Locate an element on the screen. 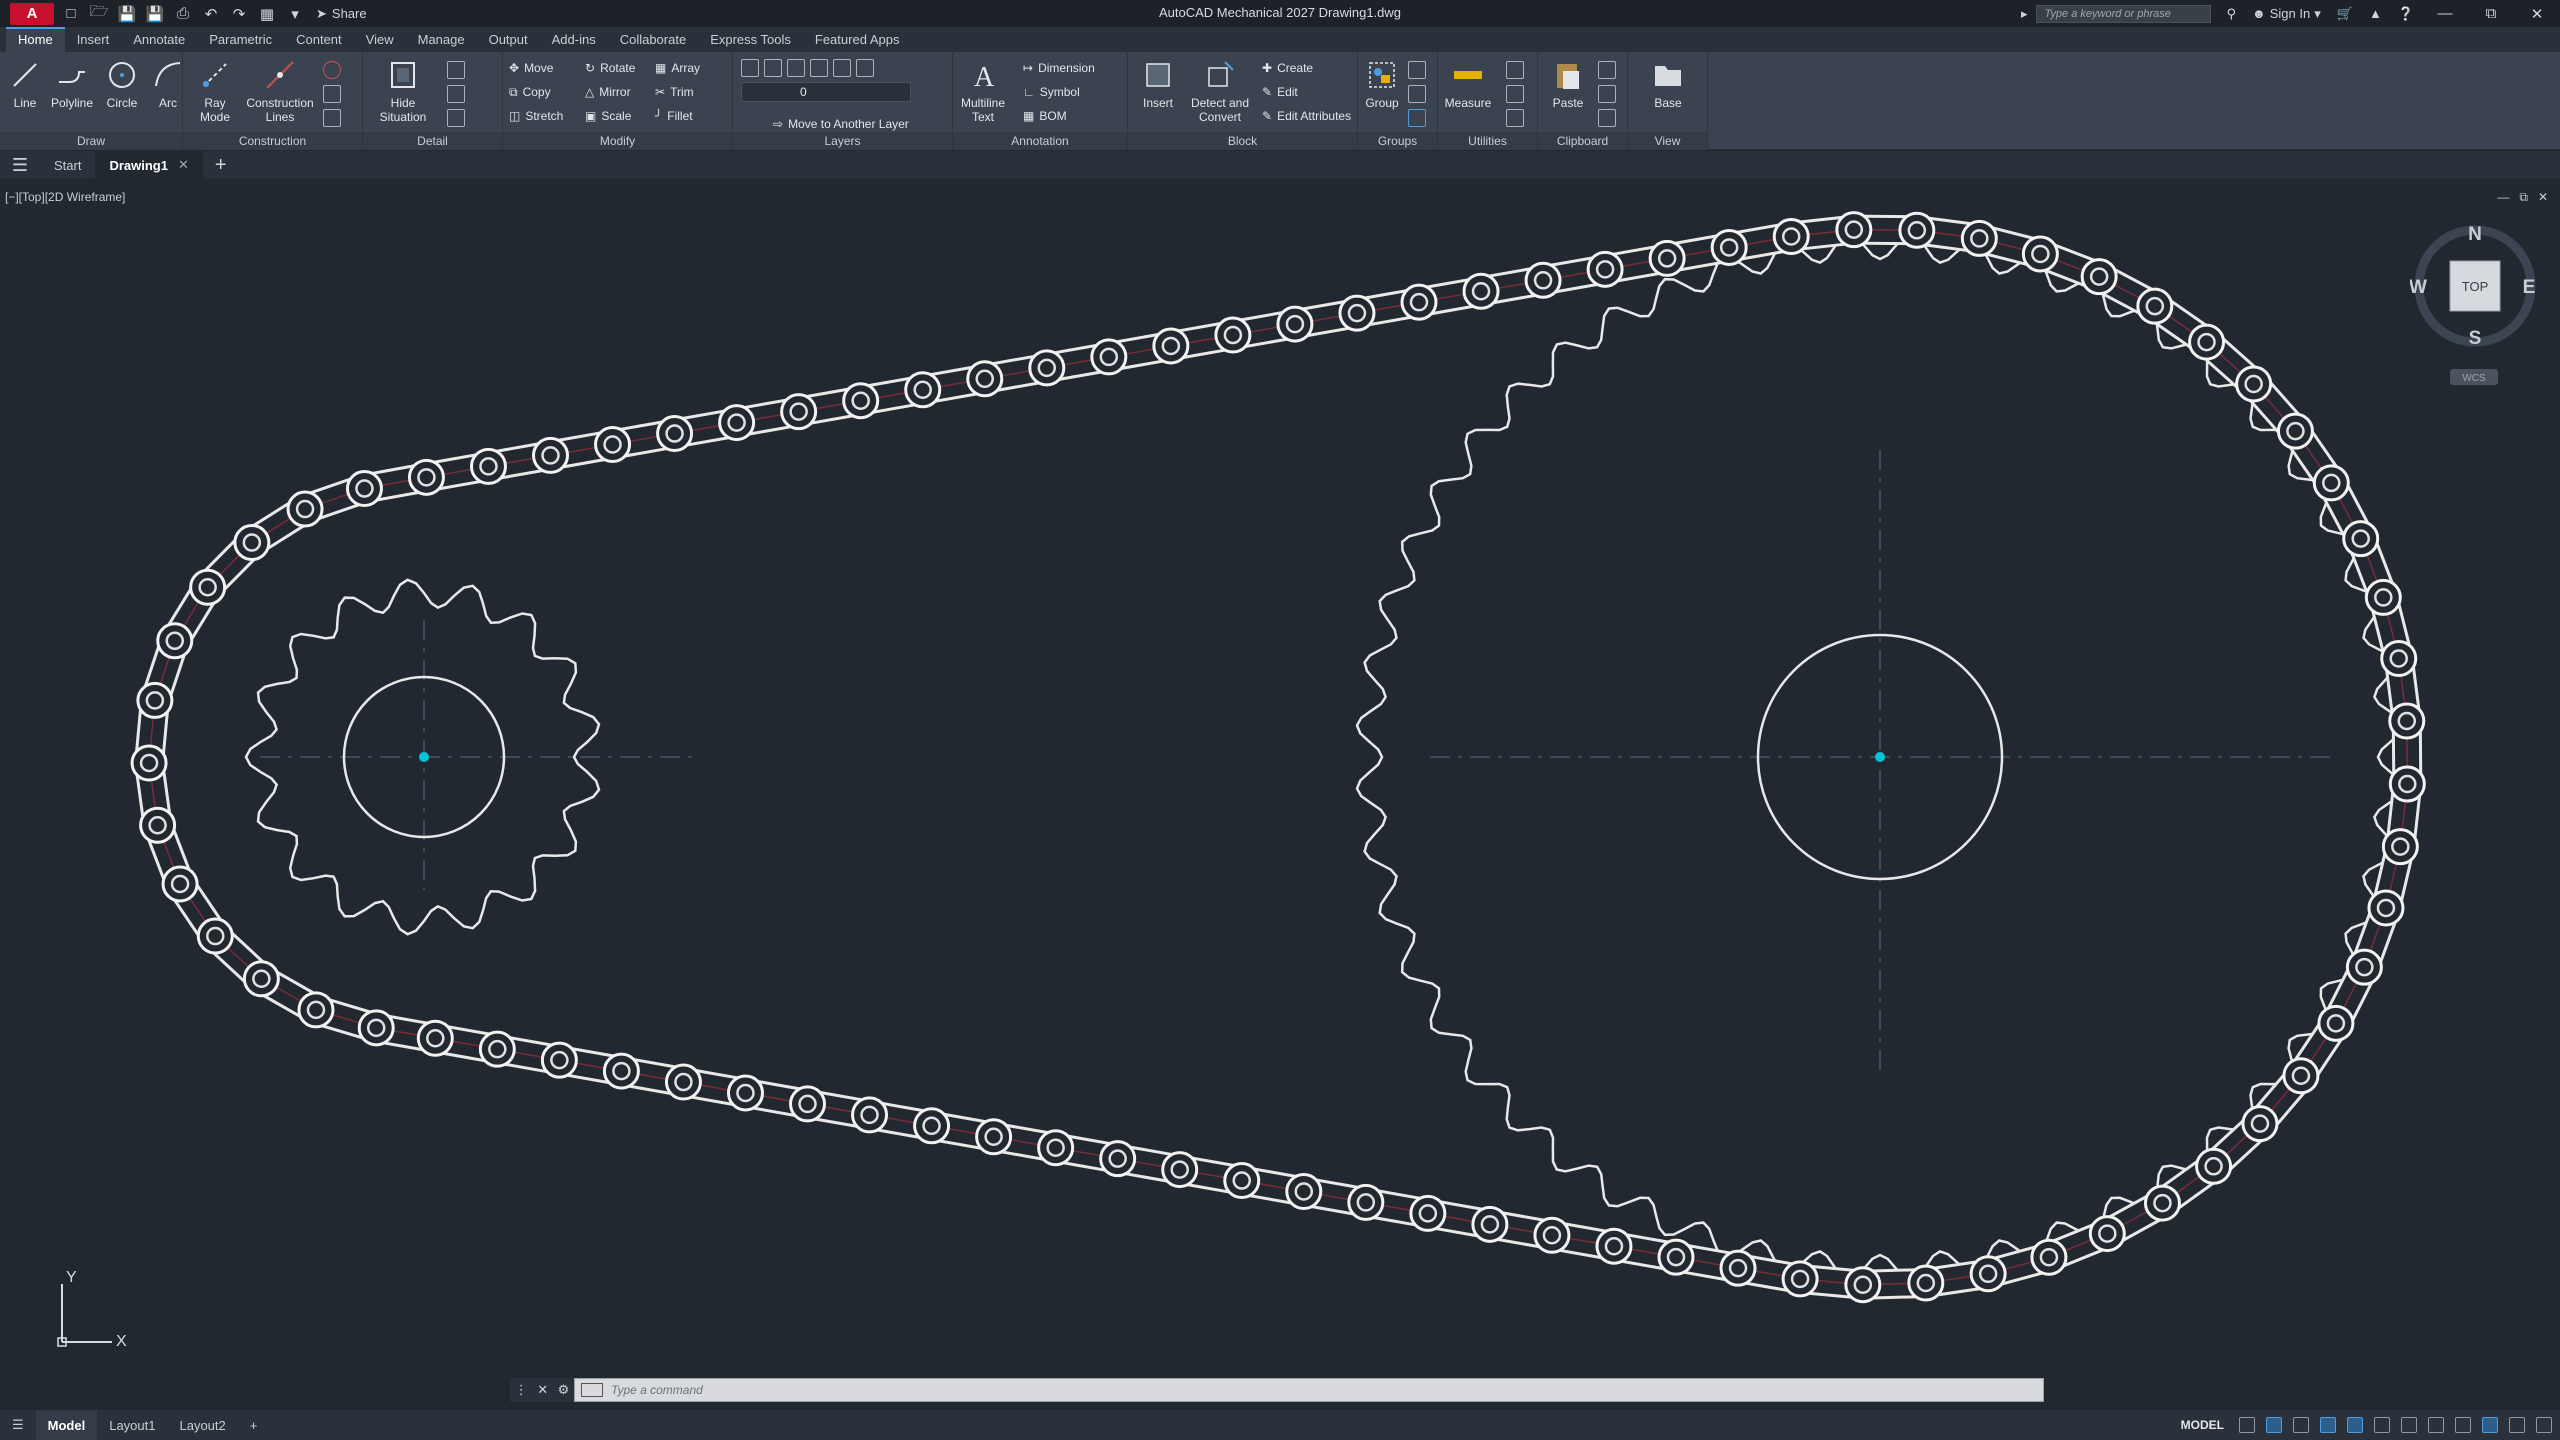 This screenshot has height=1440, width=2560. app-menu-button: A is located at coordinates (32, 13).